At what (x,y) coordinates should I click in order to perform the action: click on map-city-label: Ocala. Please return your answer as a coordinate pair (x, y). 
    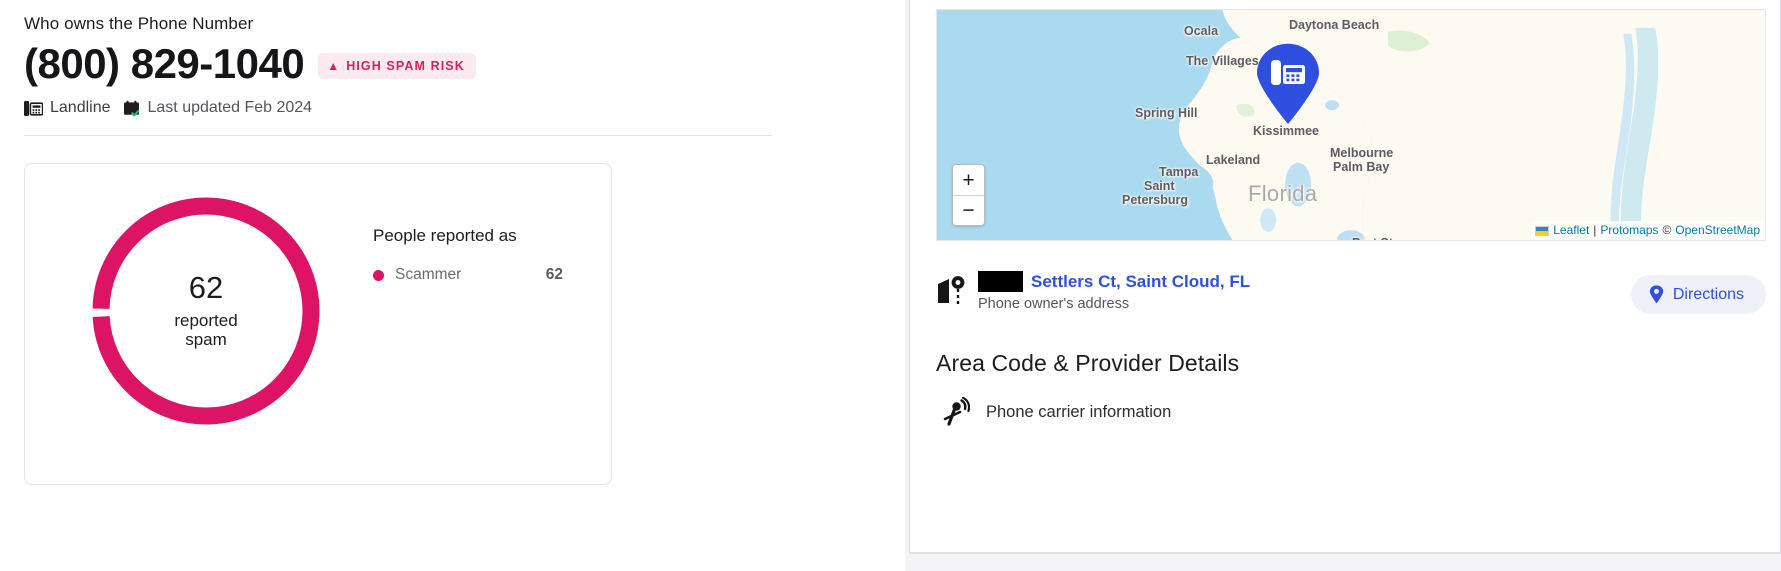
    Looking at the image, I should click on (1201, 31).